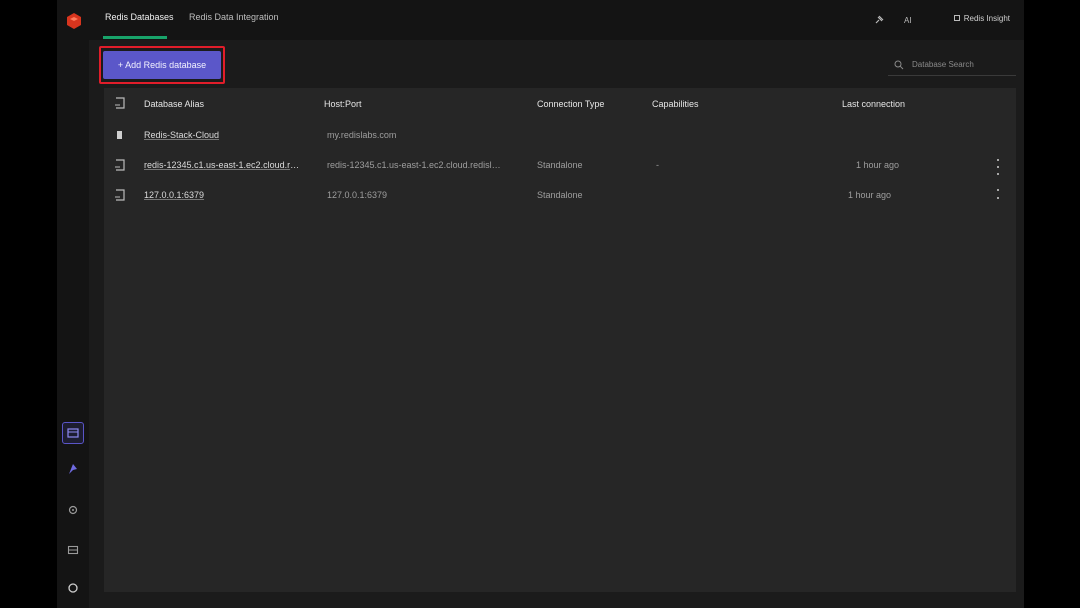 The image size is (1080, 608). What do you see at coordinates (73, 469) in the screenshot?
I see `nav-rdi-icon` at bounding box center [73, 469].